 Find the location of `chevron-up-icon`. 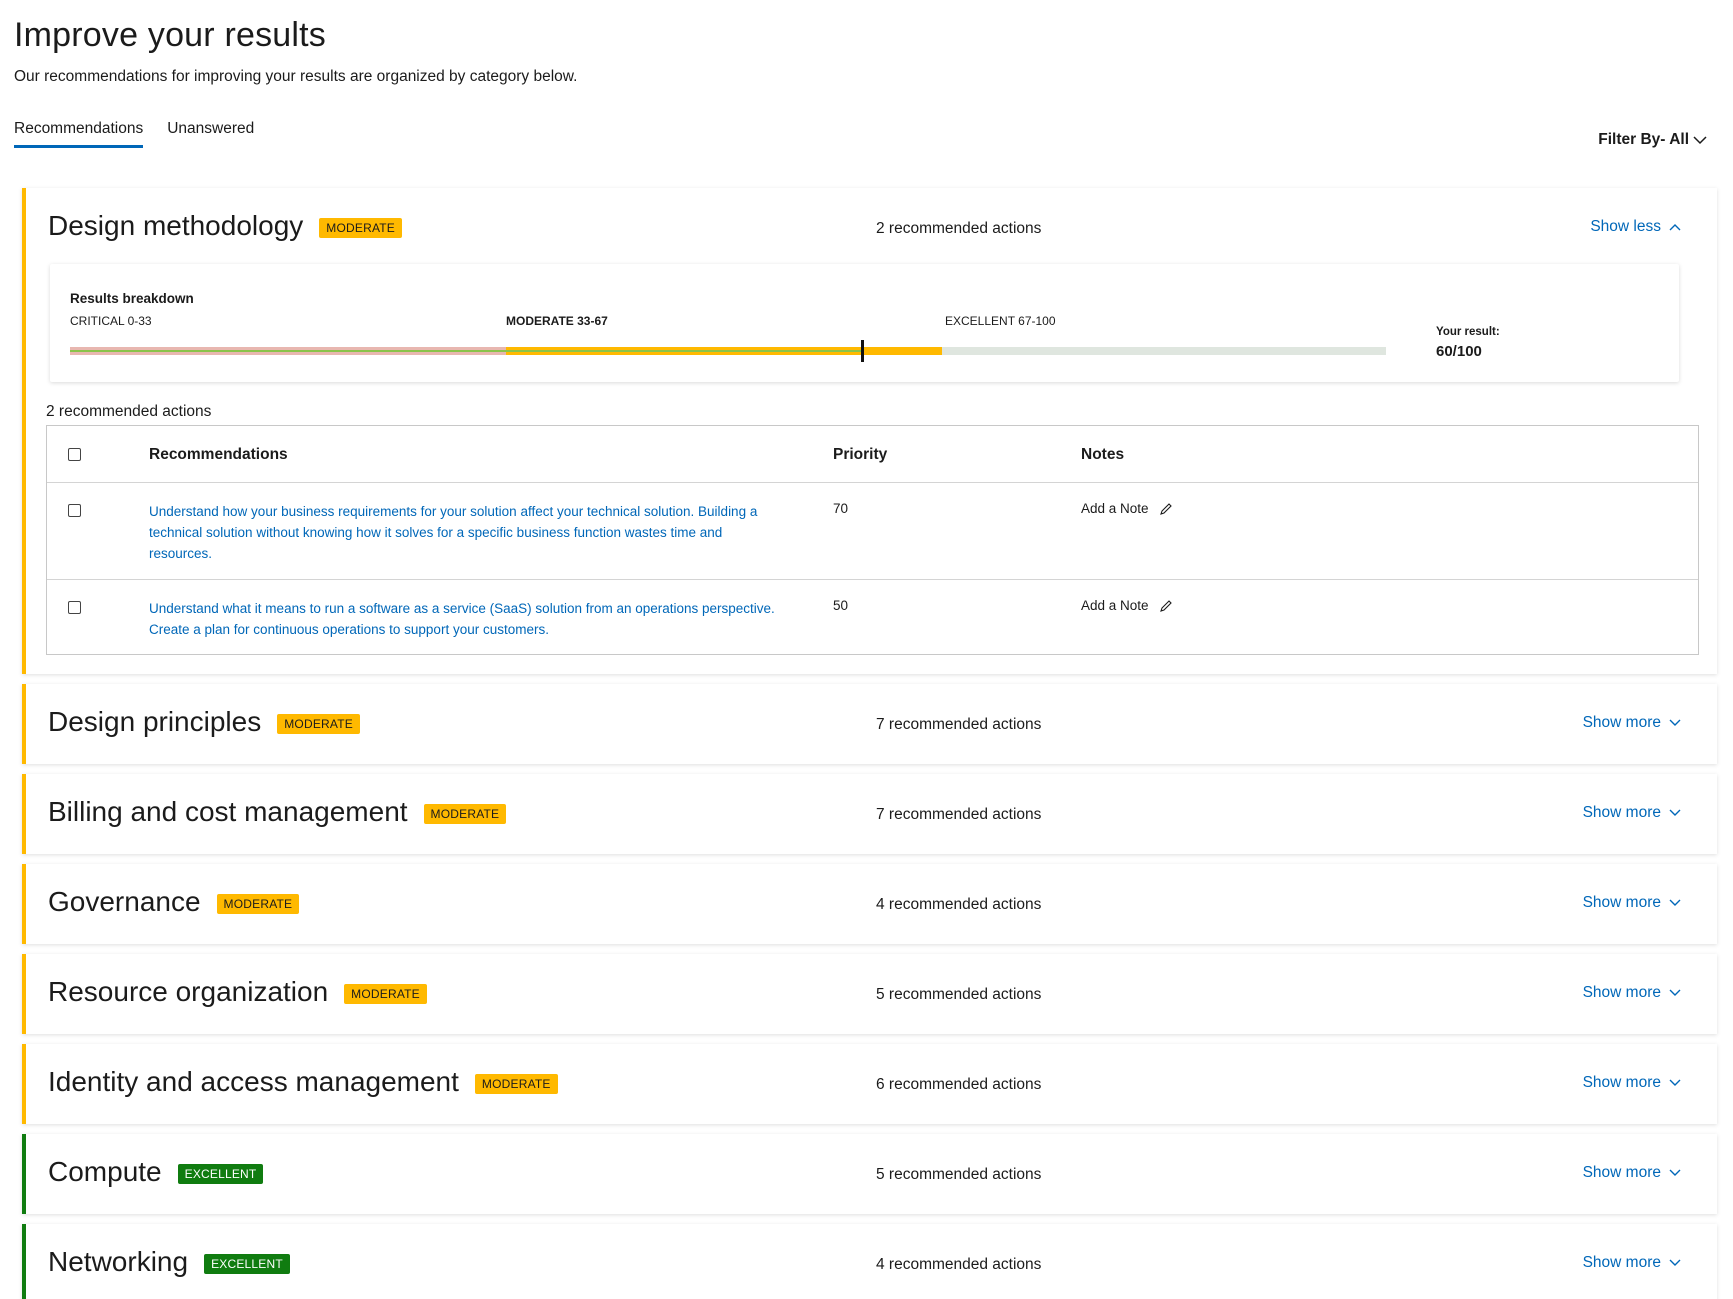

chevron-up-icon is located at coordinates (1675, 227).